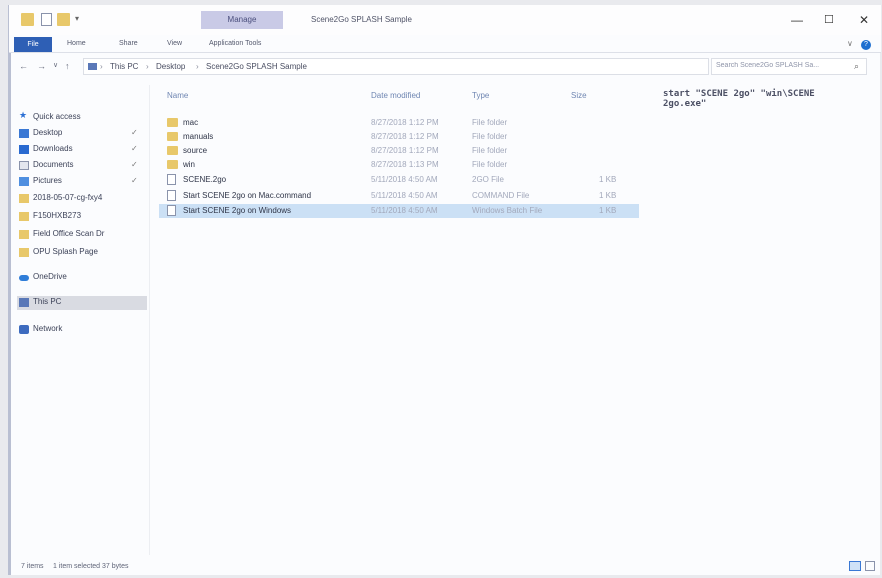  Describe the element at coordinates (399, 137) in the screenshot. I see `file-row-folder: manuals 8/27/2018 1:12 PM File folder` at that location.